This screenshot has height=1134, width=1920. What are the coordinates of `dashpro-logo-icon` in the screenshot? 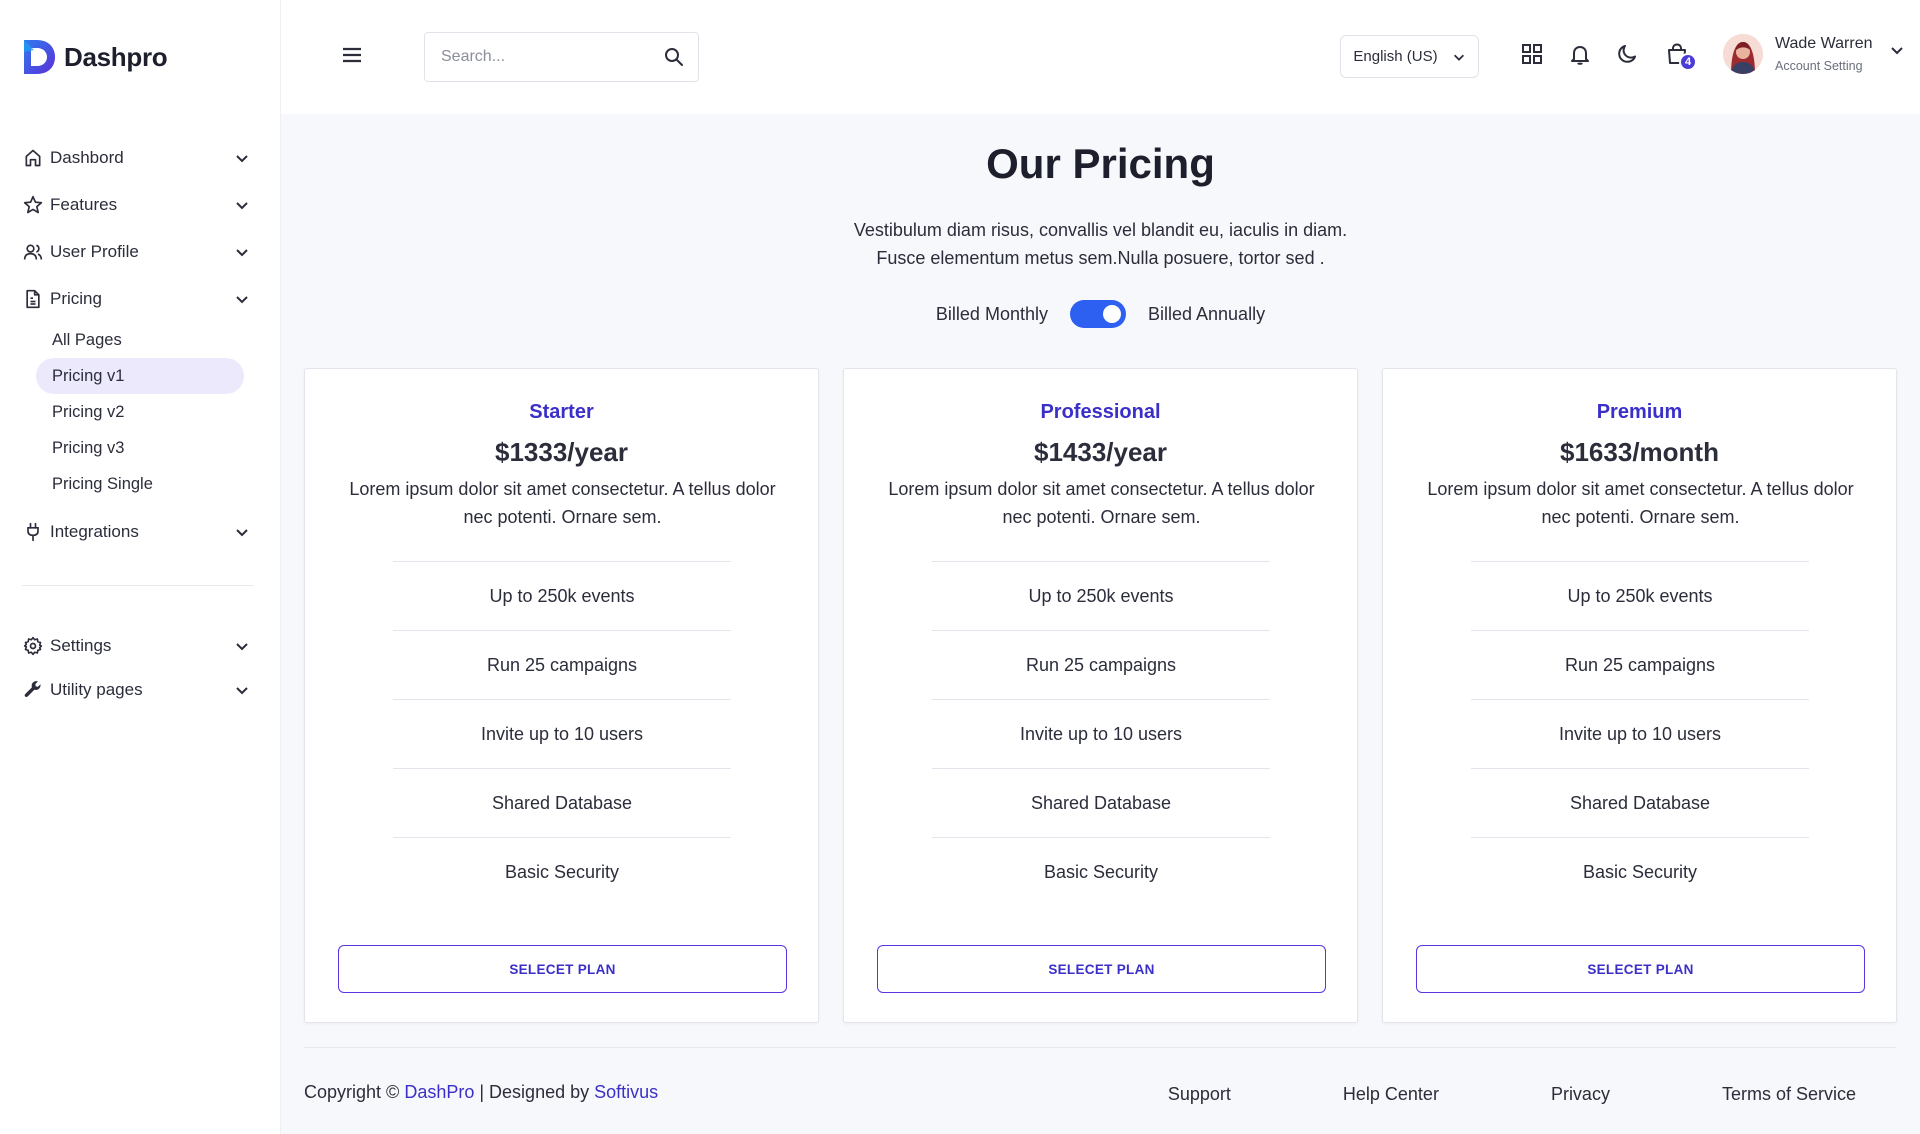 It's located at (39, 57).